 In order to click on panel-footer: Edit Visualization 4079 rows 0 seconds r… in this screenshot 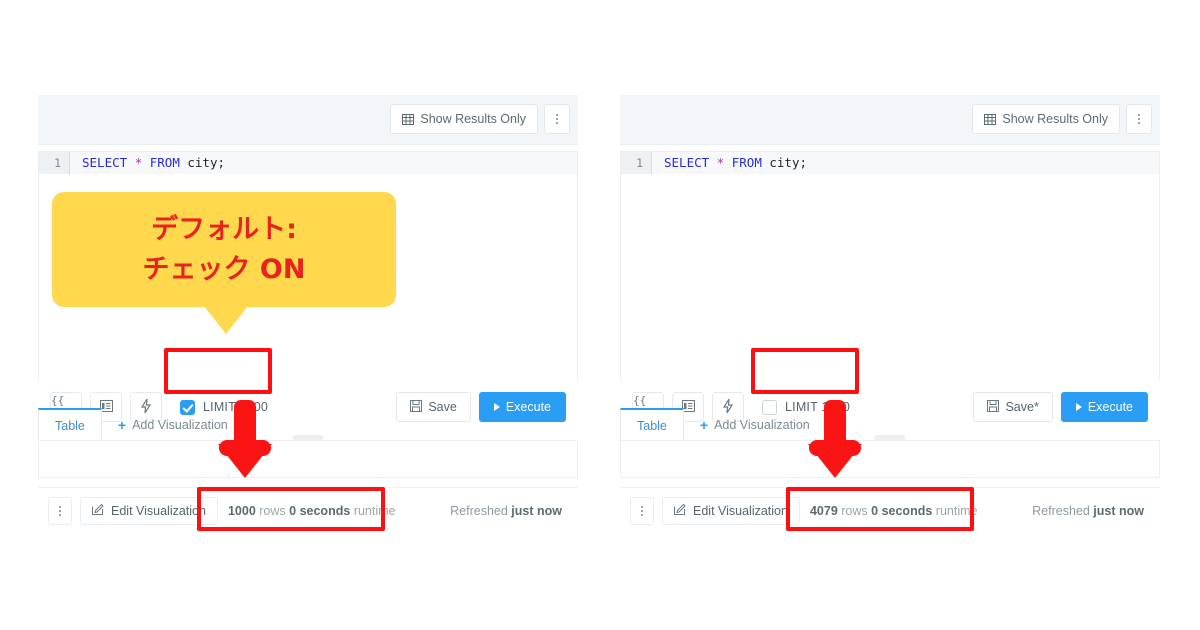, I will do `click(890, 510)`.